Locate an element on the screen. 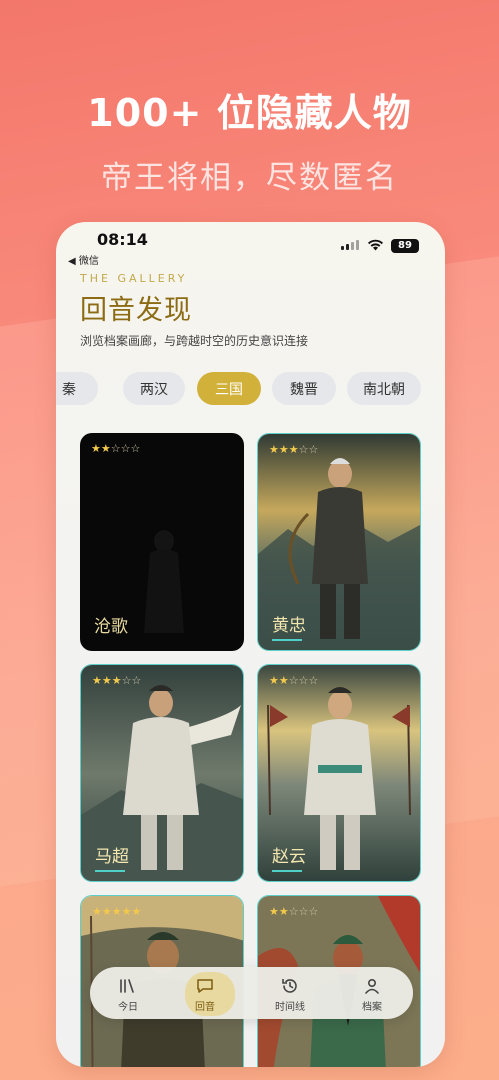 This screenshot has height=1080, width=499. character-name: 沧歌 is located at coordinates (111, 627).